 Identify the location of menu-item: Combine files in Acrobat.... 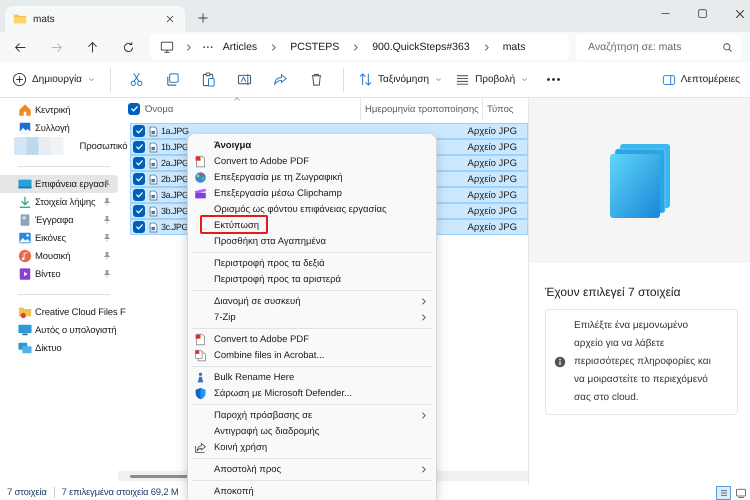
(312, 355).